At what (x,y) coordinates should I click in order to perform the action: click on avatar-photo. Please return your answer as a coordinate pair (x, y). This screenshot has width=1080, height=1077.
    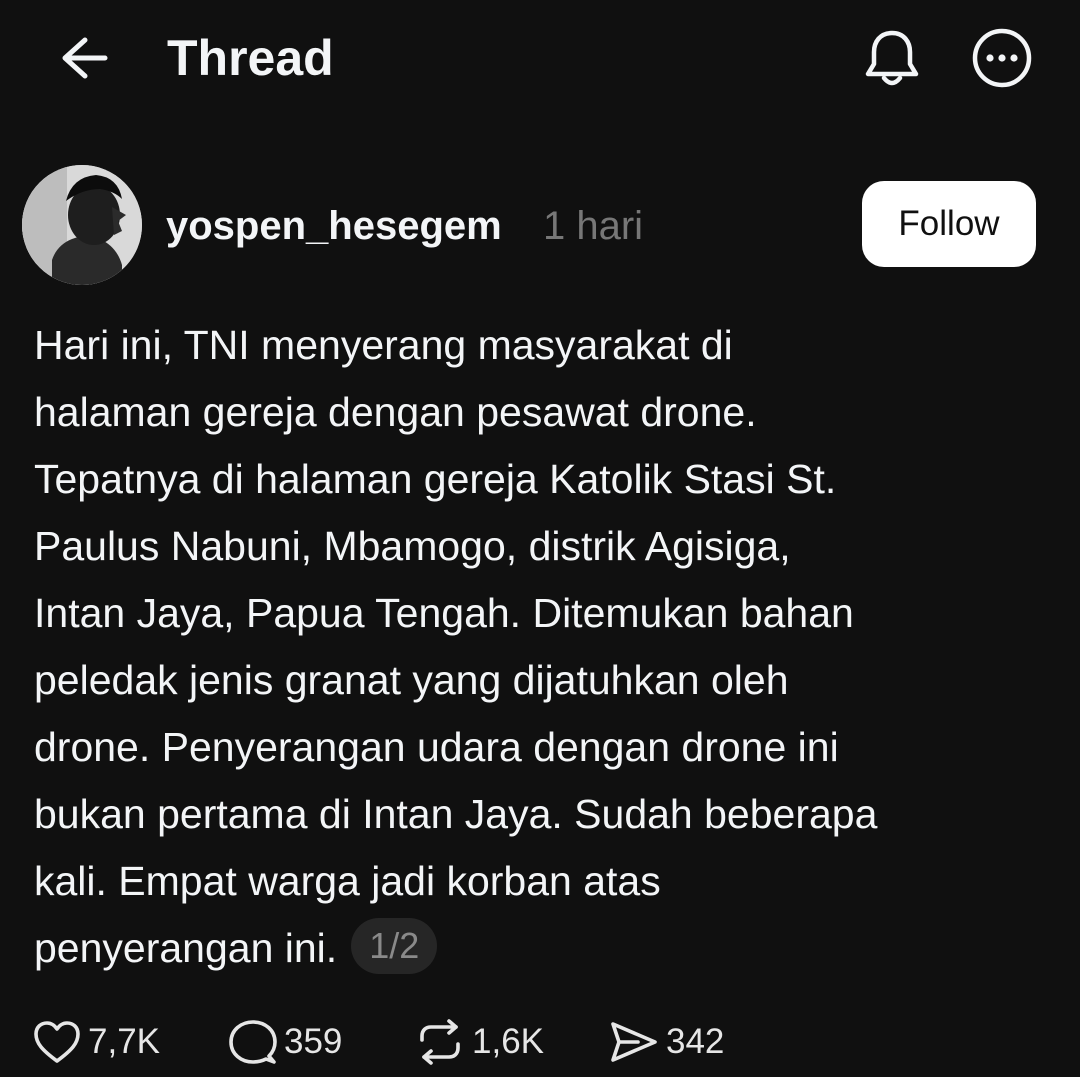
    Looking at the image, I should click on (82, 225).